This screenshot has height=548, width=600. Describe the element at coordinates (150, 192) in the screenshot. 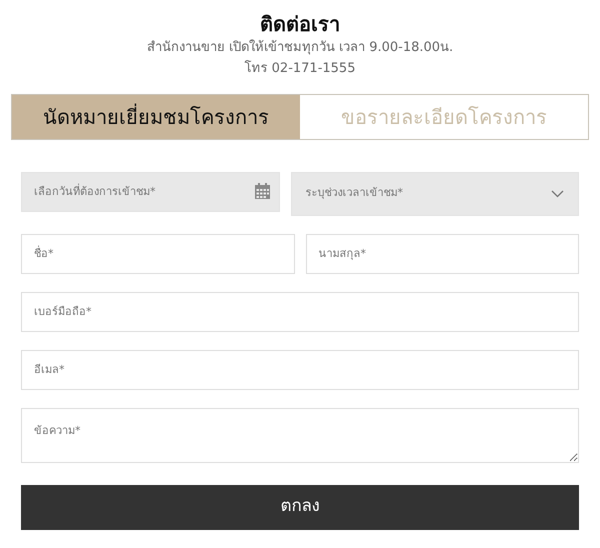

I see `date-field: เลือกวันที่ต้องการเข้าชม*` at that location.